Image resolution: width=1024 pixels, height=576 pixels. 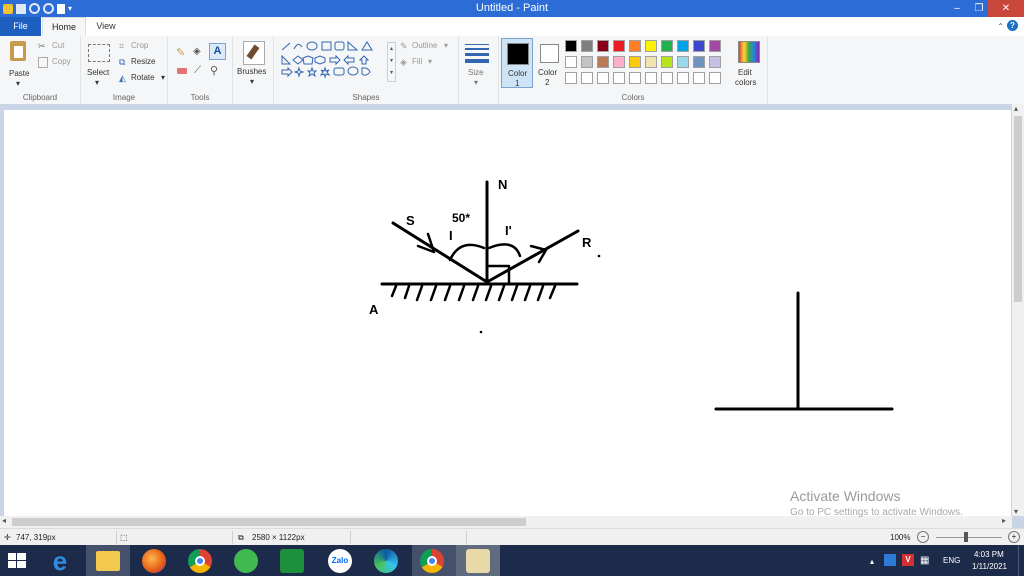 What do you see at coordinates (108, 561) in the screenshot?
I see `file-explorer-icon` at bounding box center [108, 561].